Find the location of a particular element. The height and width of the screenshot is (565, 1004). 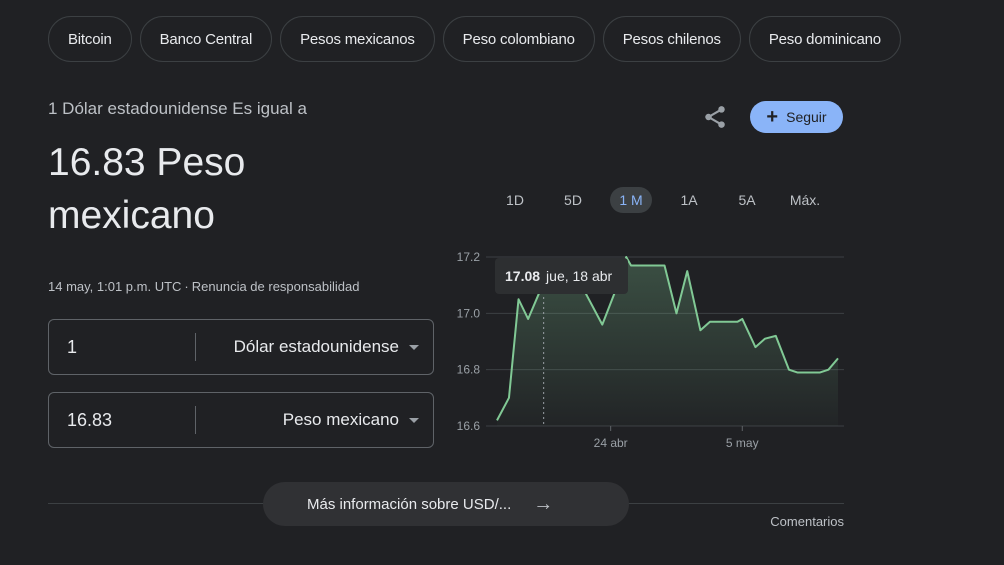

tab-5d: 5D is located at coordinates (573, 200).